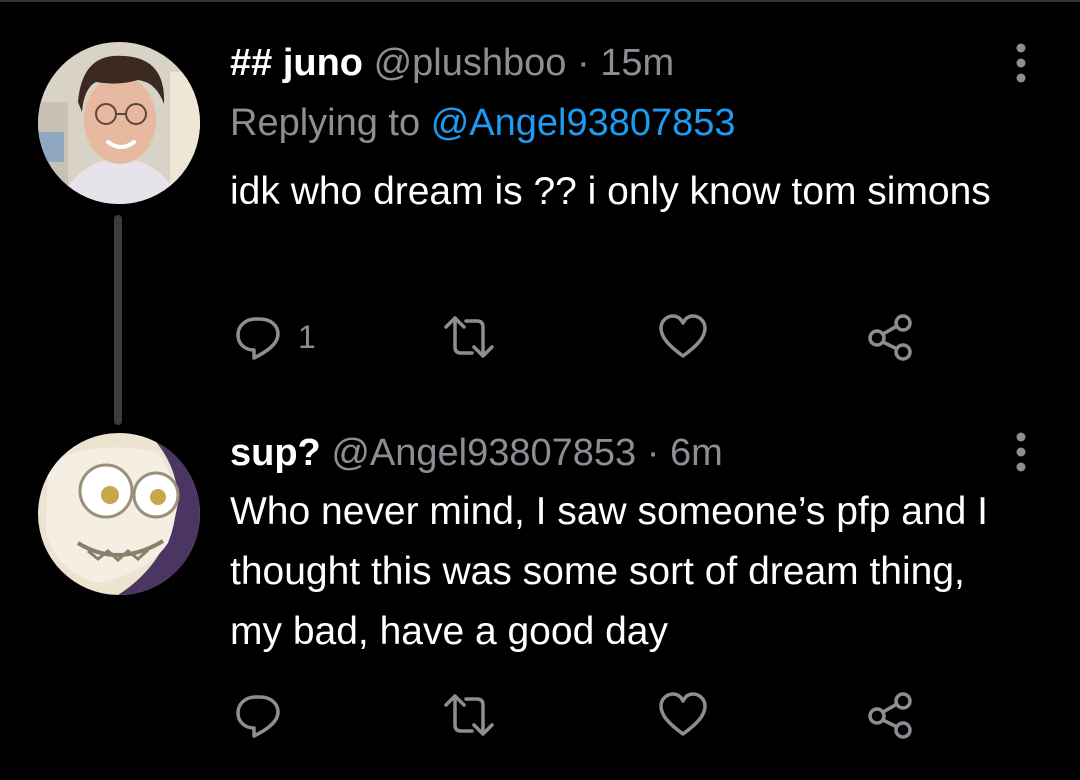  Describe the element at coordinates (583, 123) in the screenshot. I see `replying-handle-link: @Angel93807853` at that location.